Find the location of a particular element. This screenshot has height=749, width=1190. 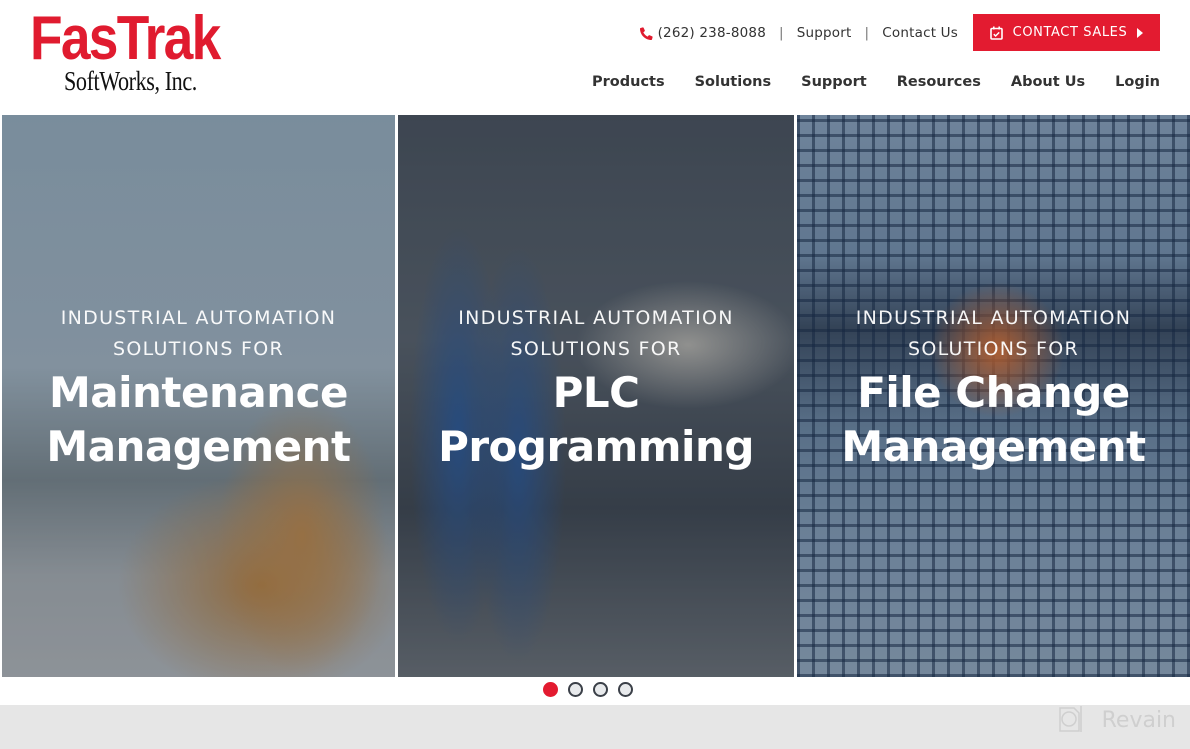

caption-title: Programming is located at coordinates (596, 446).